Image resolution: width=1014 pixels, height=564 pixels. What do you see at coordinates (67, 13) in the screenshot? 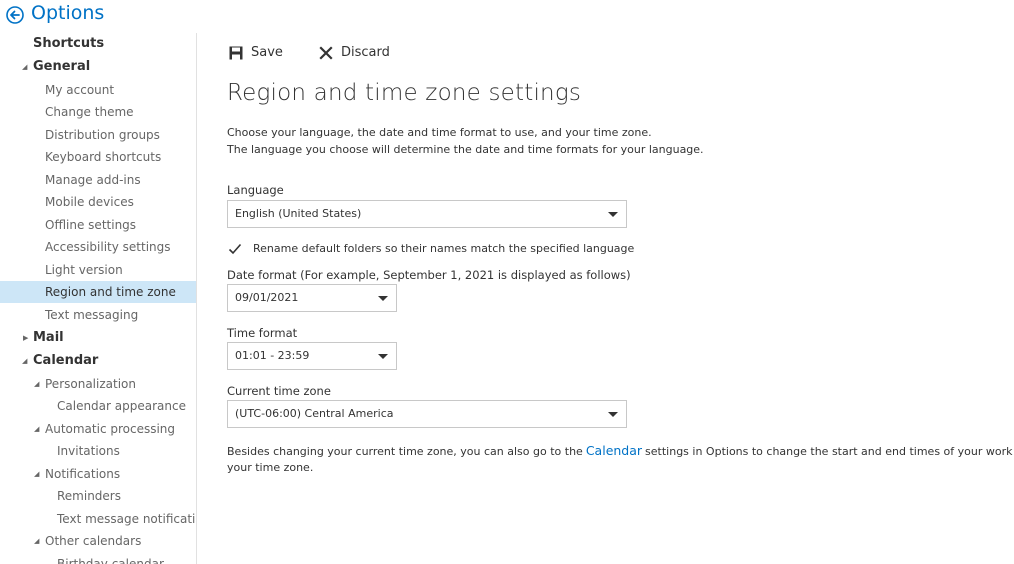
I see `options-title: Options` at bounding box center [67, 13].